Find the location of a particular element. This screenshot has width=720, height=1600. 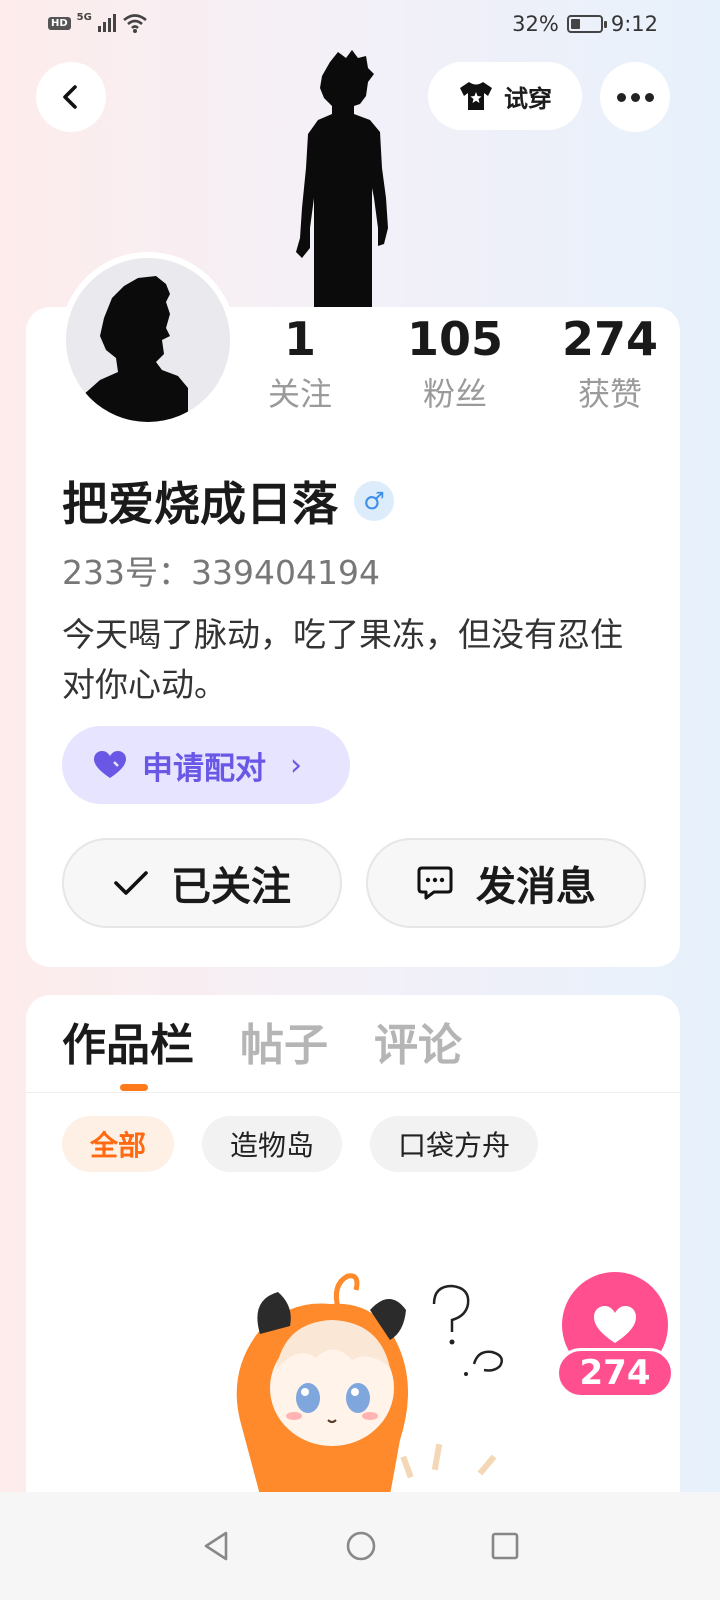

send-message-button: 发消息 is located at coordinates (506, 883).